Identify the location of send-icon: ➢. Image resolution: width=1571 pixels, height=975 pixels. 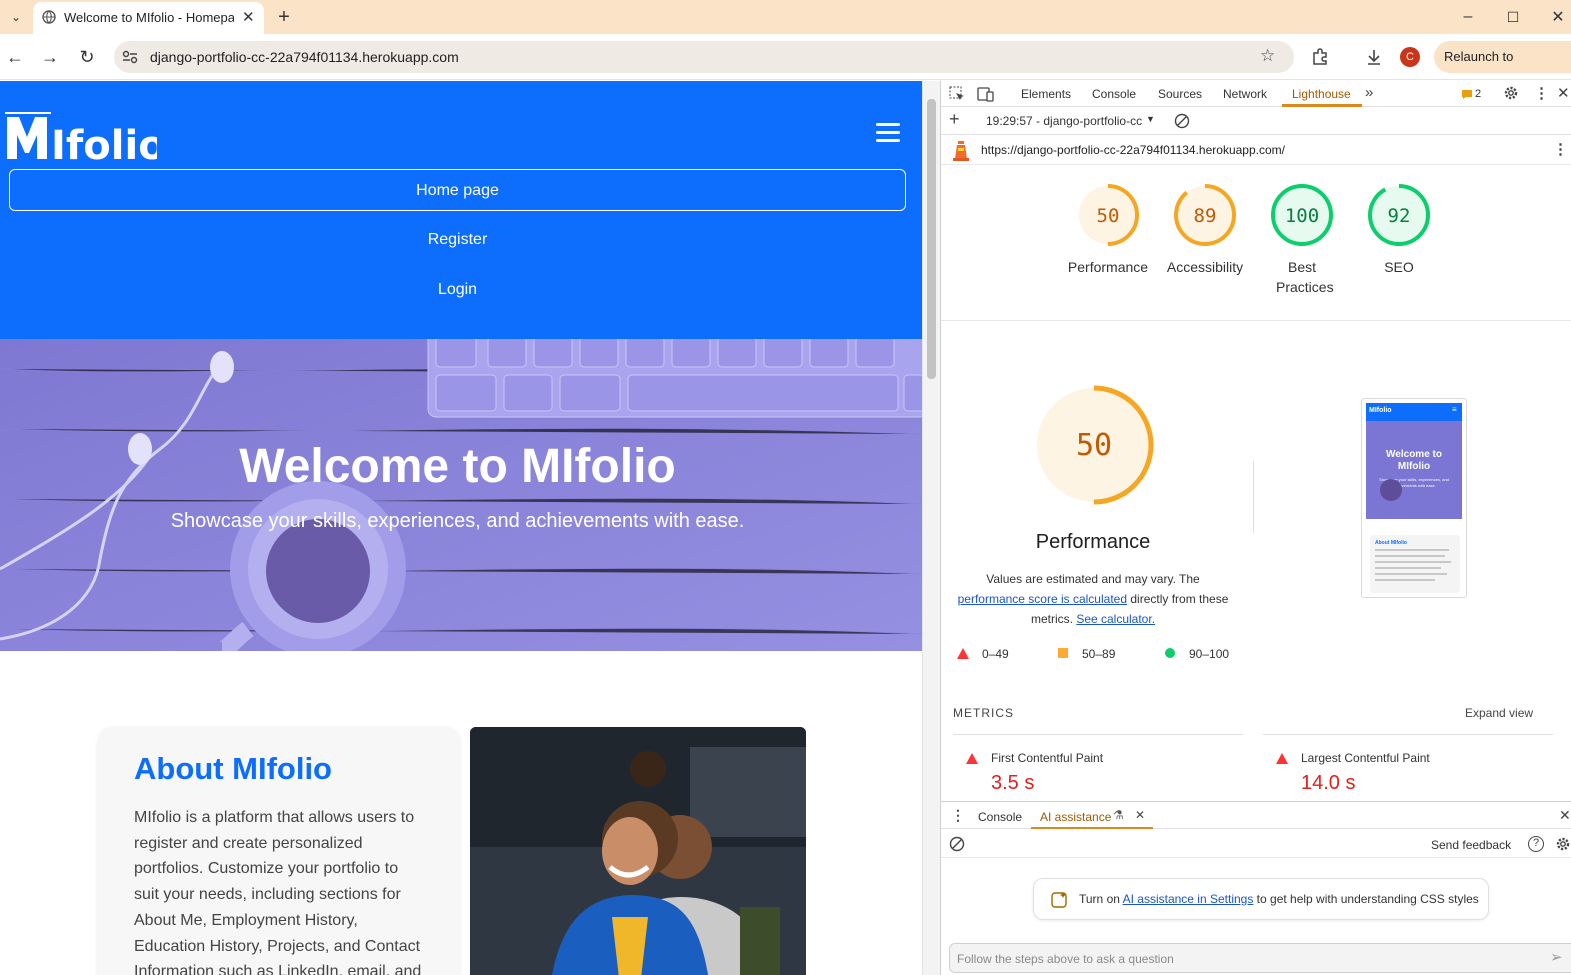
(1556, 957).